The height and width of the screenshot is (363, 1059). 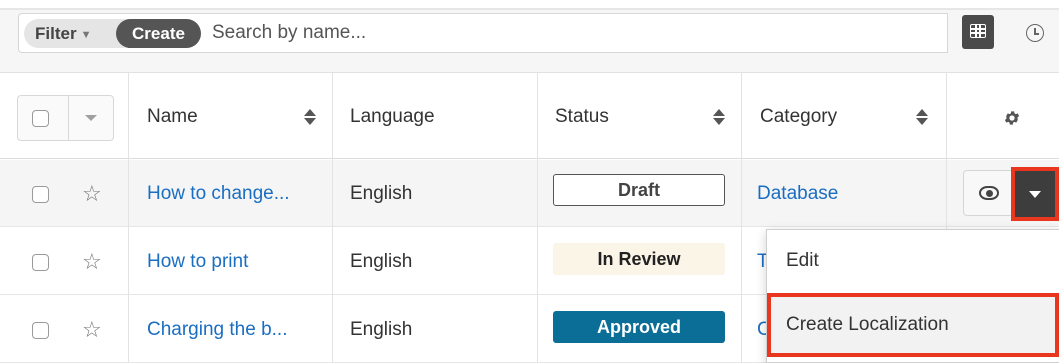 What do you see at coordinates (56, 33) in the screenshot?
I see `filter-label: Filter` at bounding box center [56, 33].